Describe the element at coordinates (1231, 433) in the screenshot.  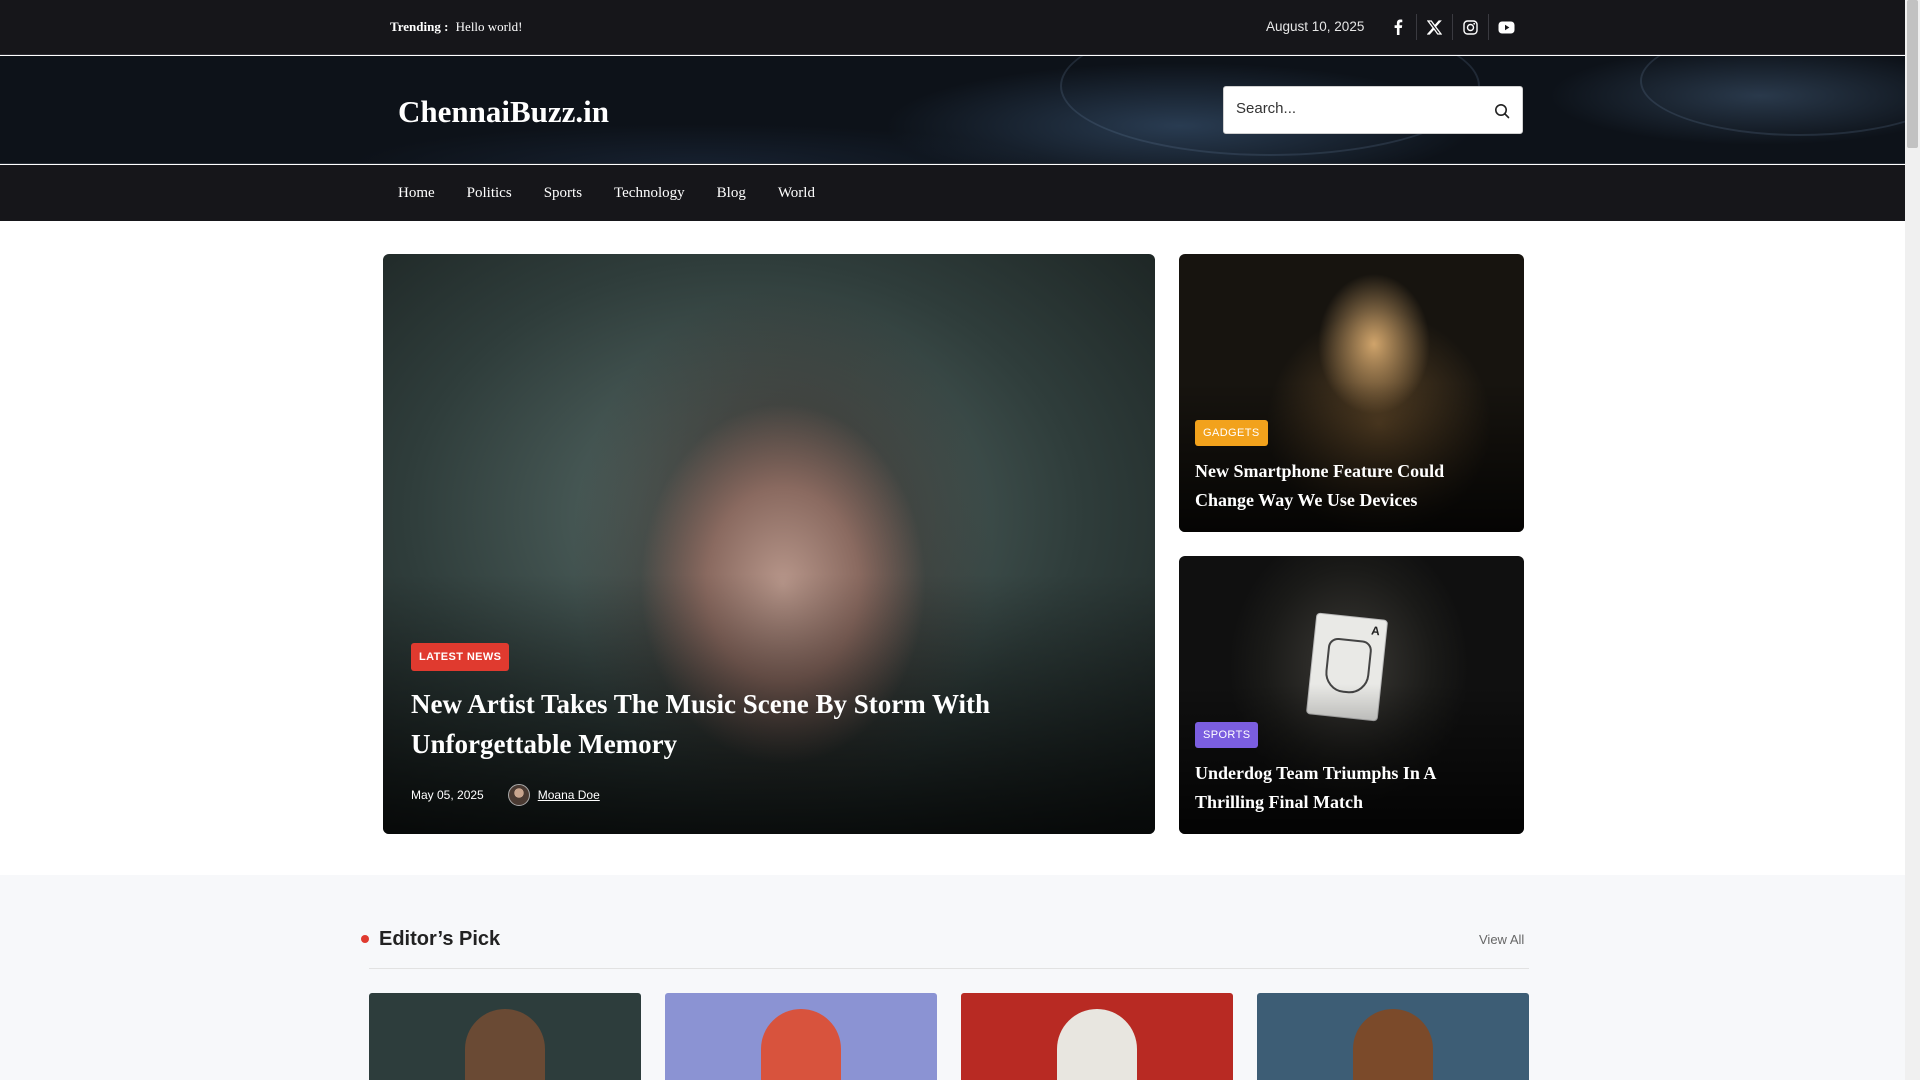
I see `category-badge: GADGETS` at that location.